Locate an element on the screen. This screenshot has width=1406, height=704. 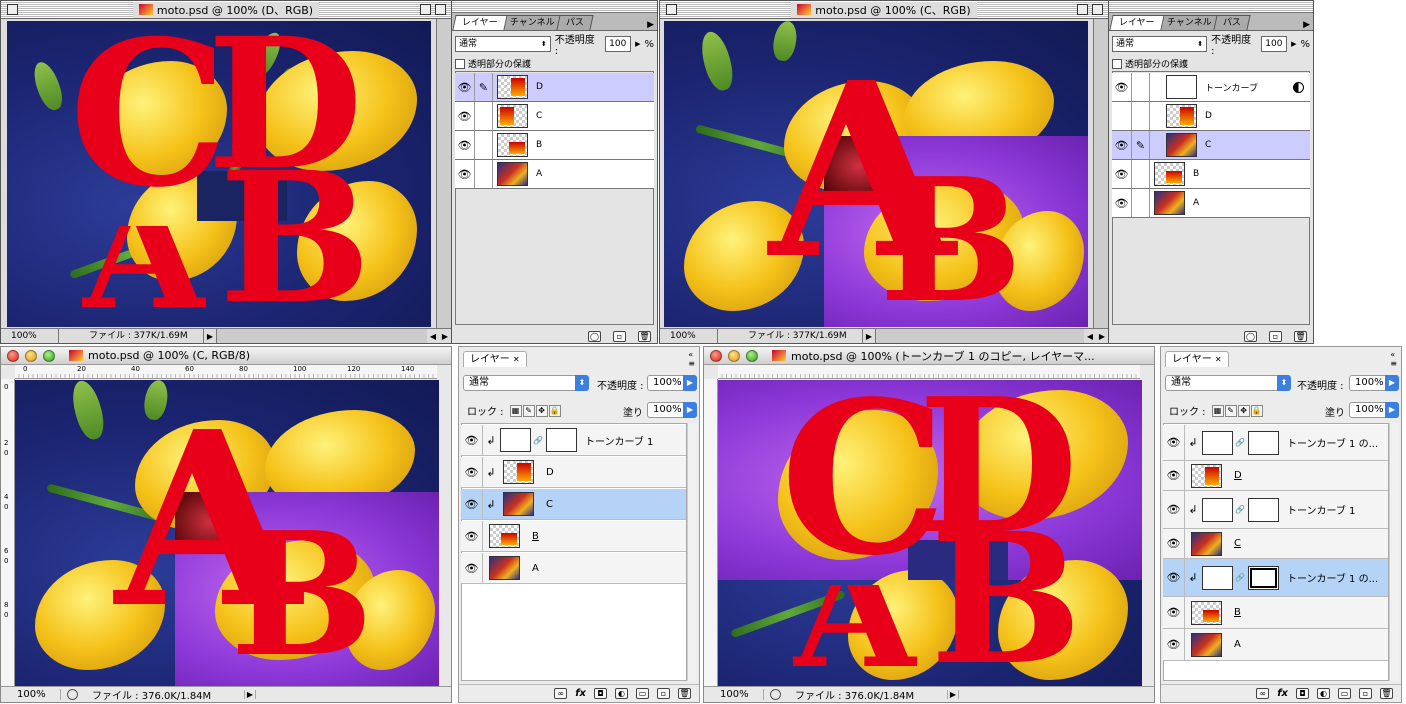
title-bar: moto.psd @ 100% (C、RGB) is located at coordinates (884, 10).